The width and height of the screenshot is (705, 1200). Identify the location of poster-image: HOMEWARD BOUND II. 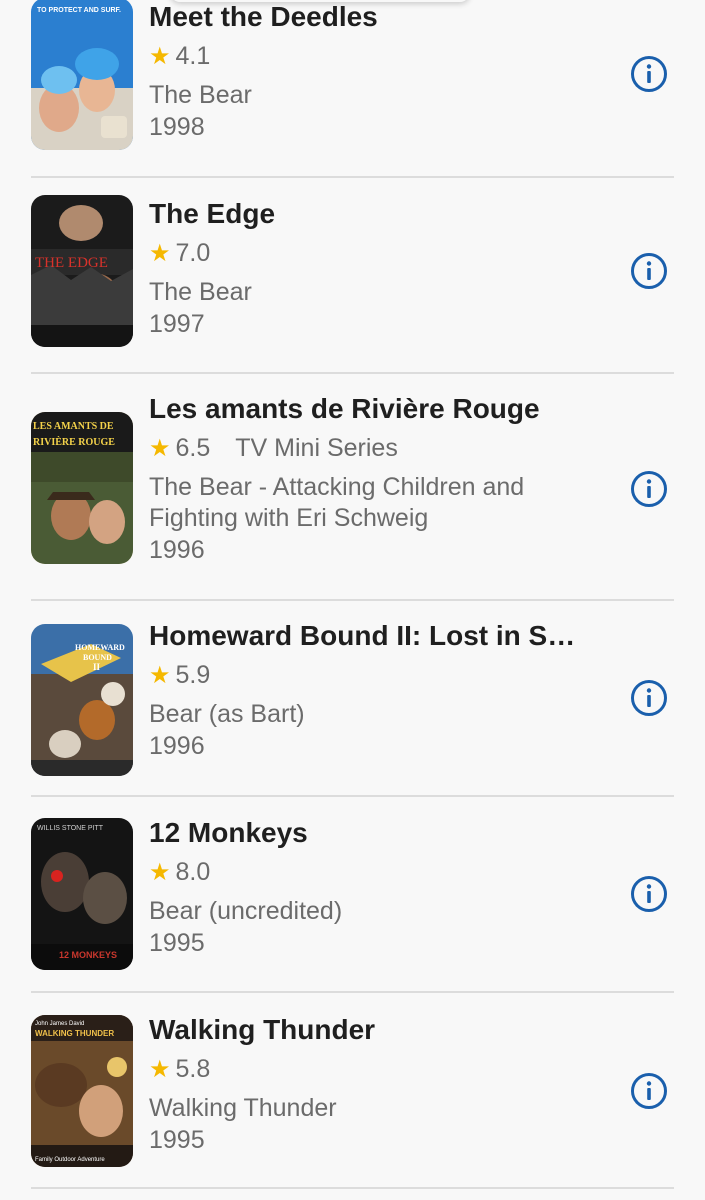
(82, 700).